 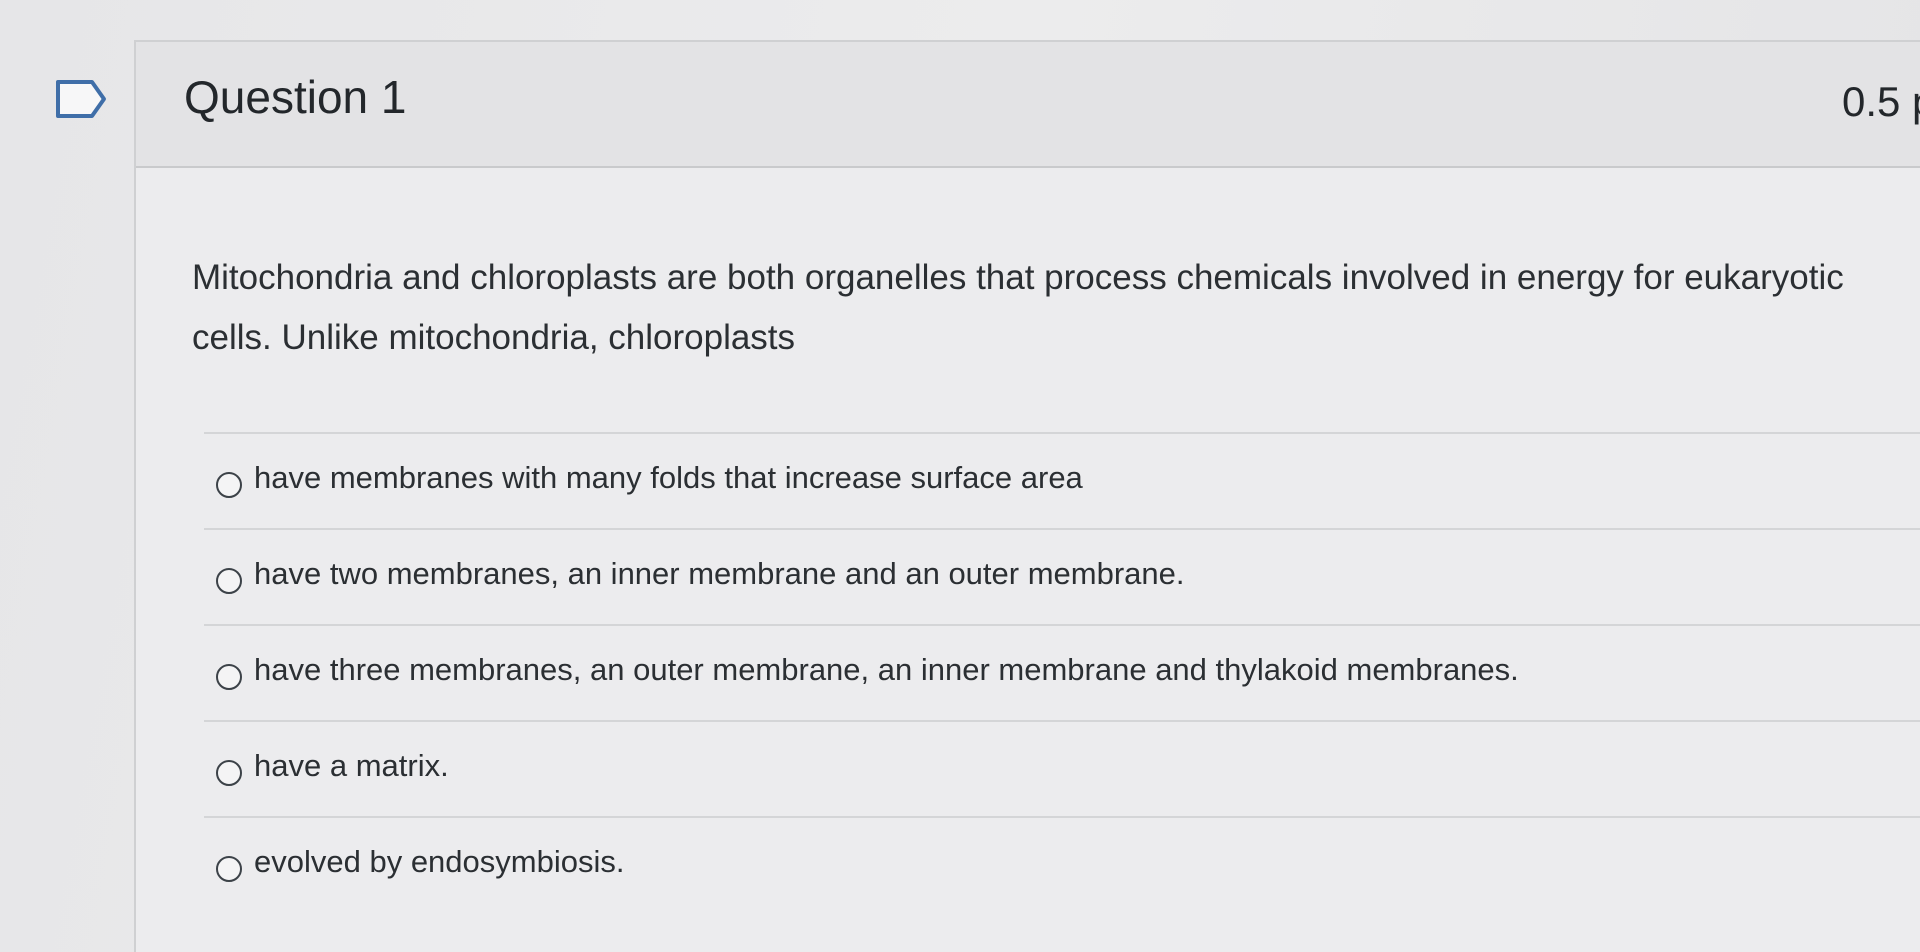 What do you see at coordinates (1028, 105) in the screenshot?
I see `question-header: Question 1 0.5 p` at bounding box center [1028, 105].